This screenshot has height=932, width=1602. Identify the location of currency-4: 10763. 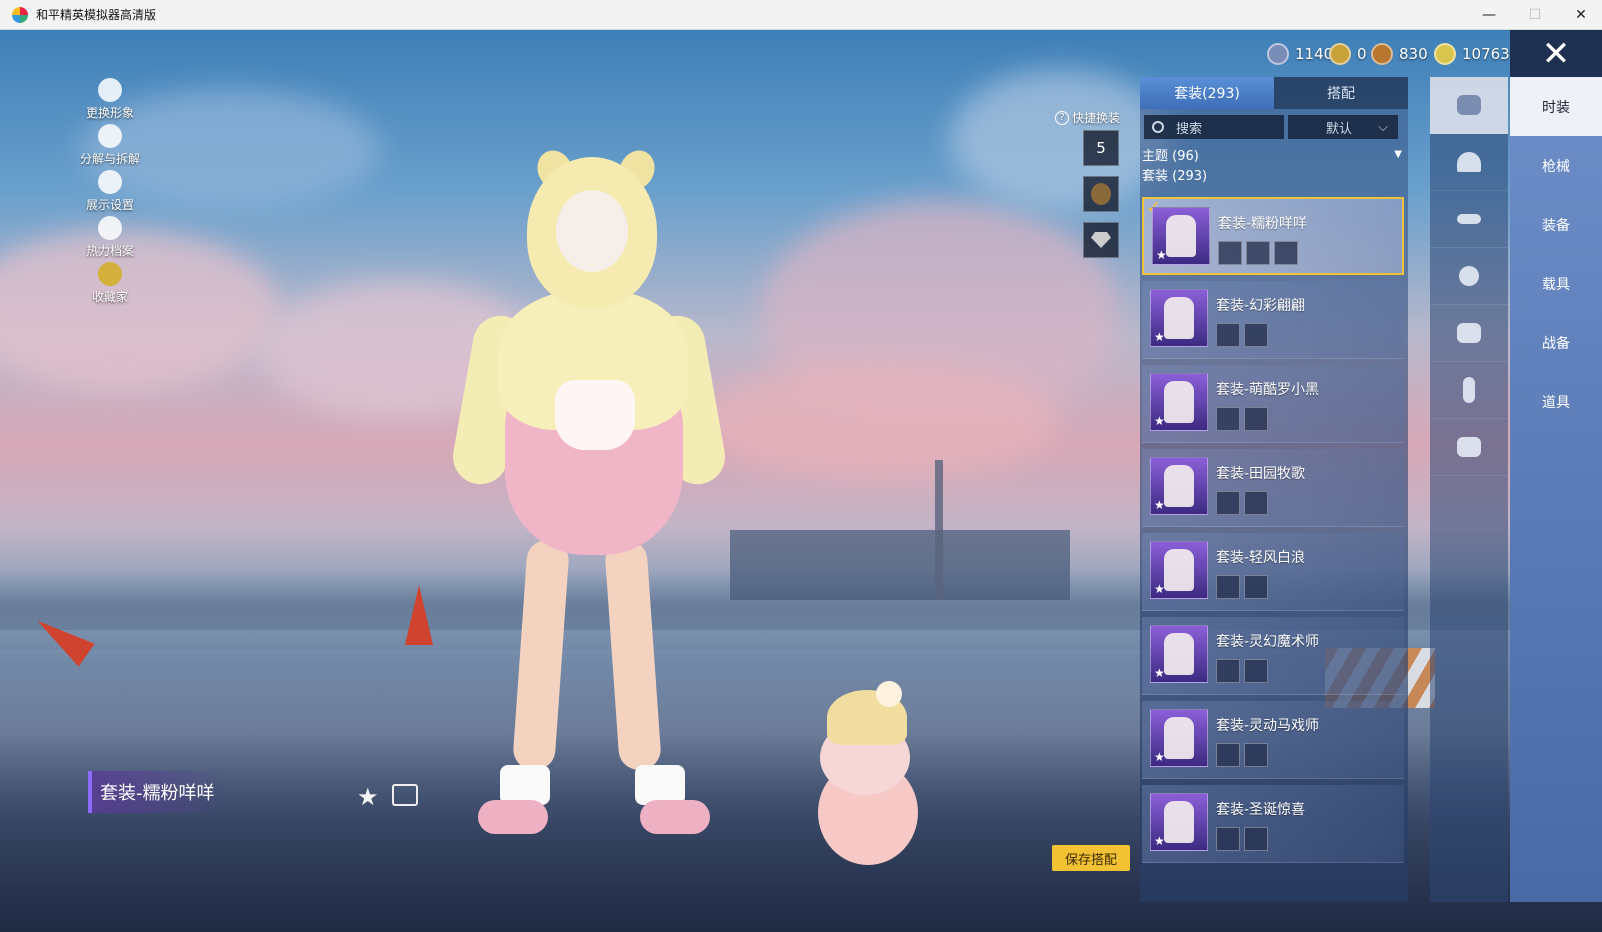
(1472, 54).